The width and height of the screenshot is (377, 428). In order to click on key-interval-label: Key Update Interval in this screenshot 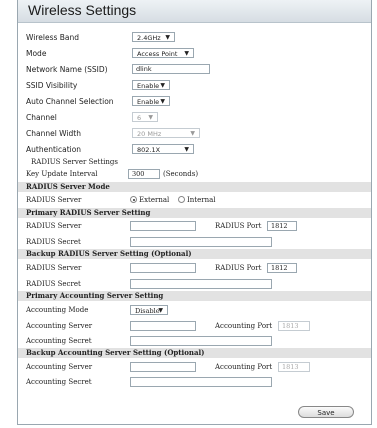, I will do `click(62, 174)`.